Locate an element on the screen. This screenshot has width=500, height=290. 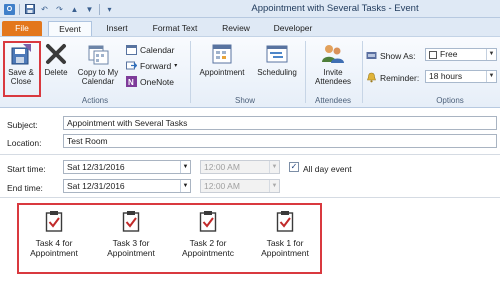
show-as-dropdown: Free ▼ is located at coordinates (461, 54).